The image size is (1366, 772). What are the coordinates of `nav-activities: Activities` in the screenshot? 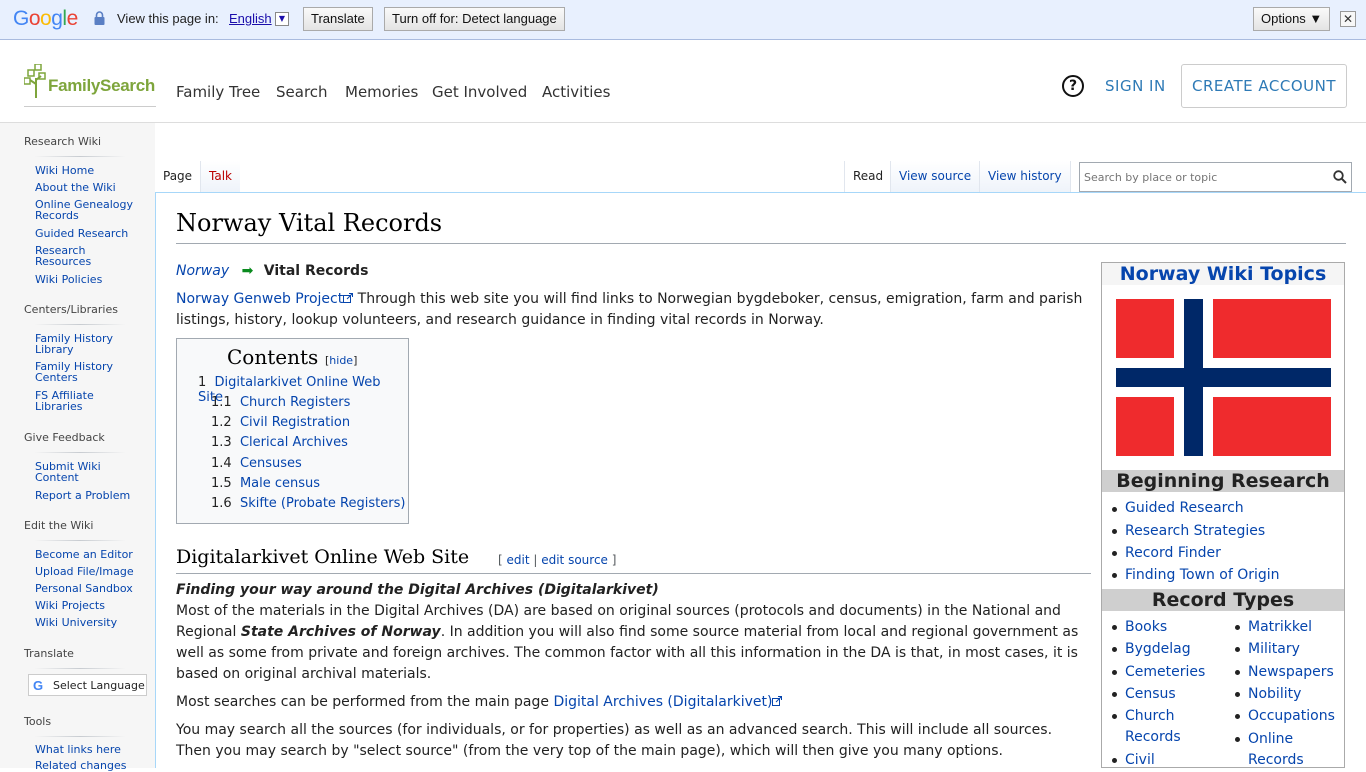 It's located at (576, 92).